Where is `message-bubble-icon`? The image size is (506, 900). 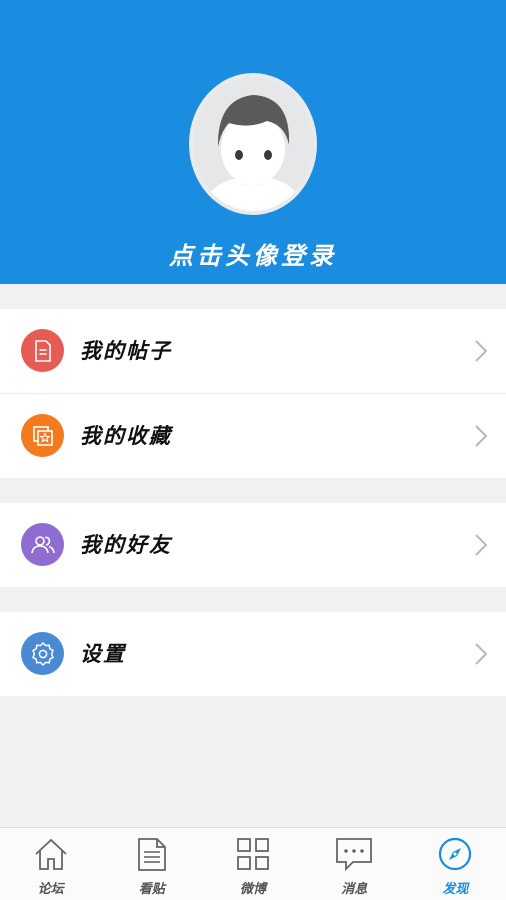 message-bubble-icon is located at coordinates (354, 855).